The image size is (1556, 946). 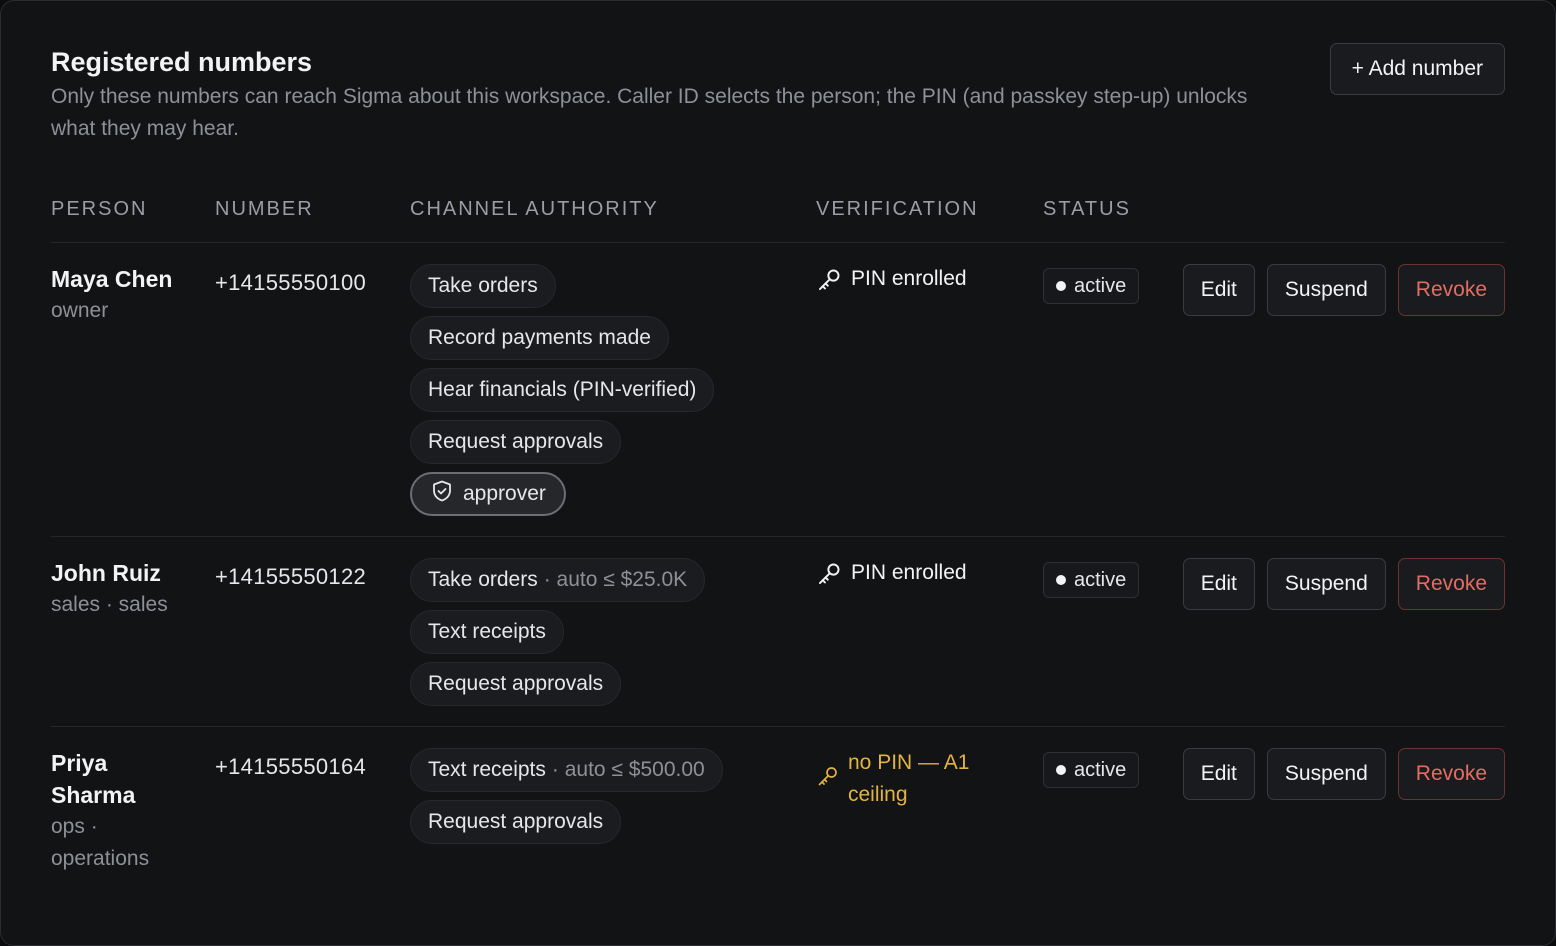 I want to click on person-role: ops · operations, so click(x=100, y=842).